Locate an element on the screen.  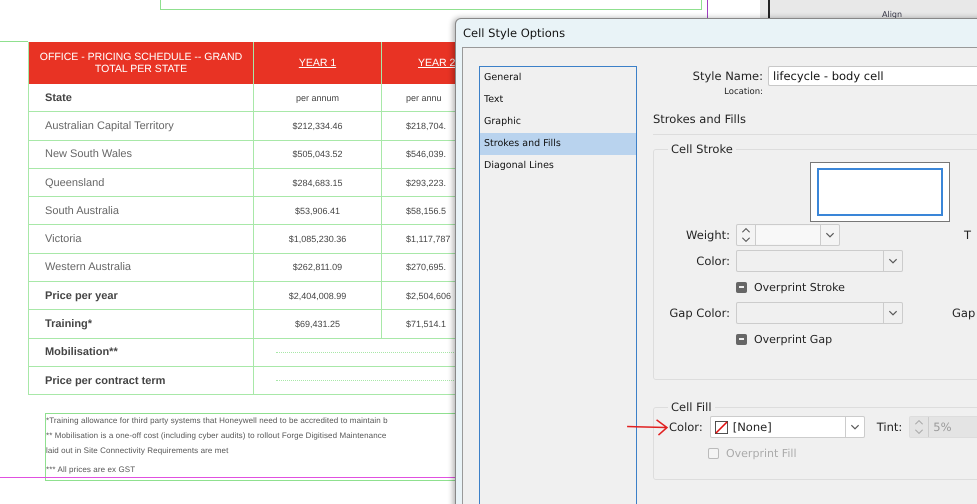
field-label: Gap is located at coordinates (964, 313).